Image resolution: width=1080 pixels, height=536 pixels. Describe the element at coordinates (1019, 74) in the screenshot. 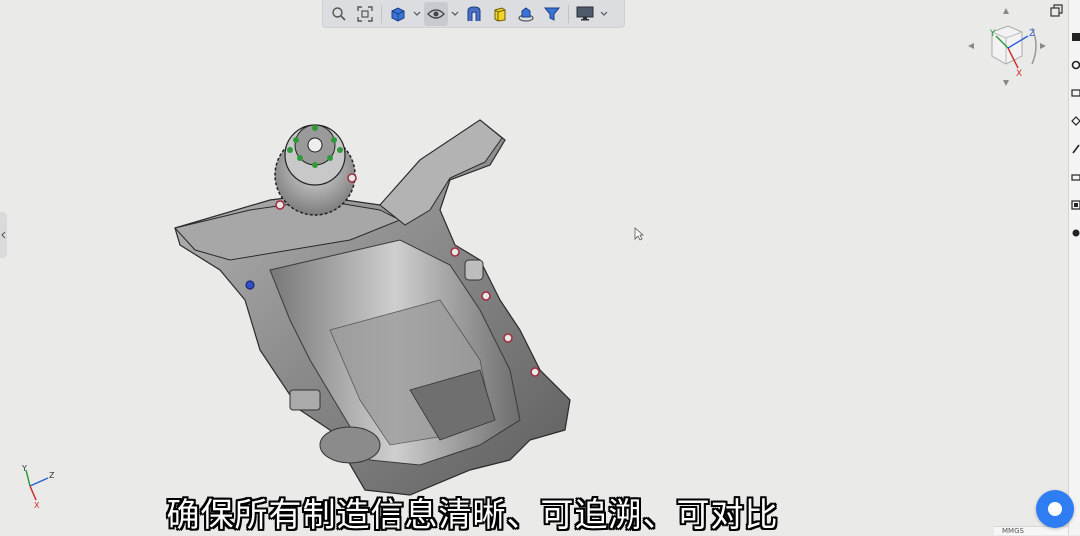

I see `view-cube-x-label: X` at that location.